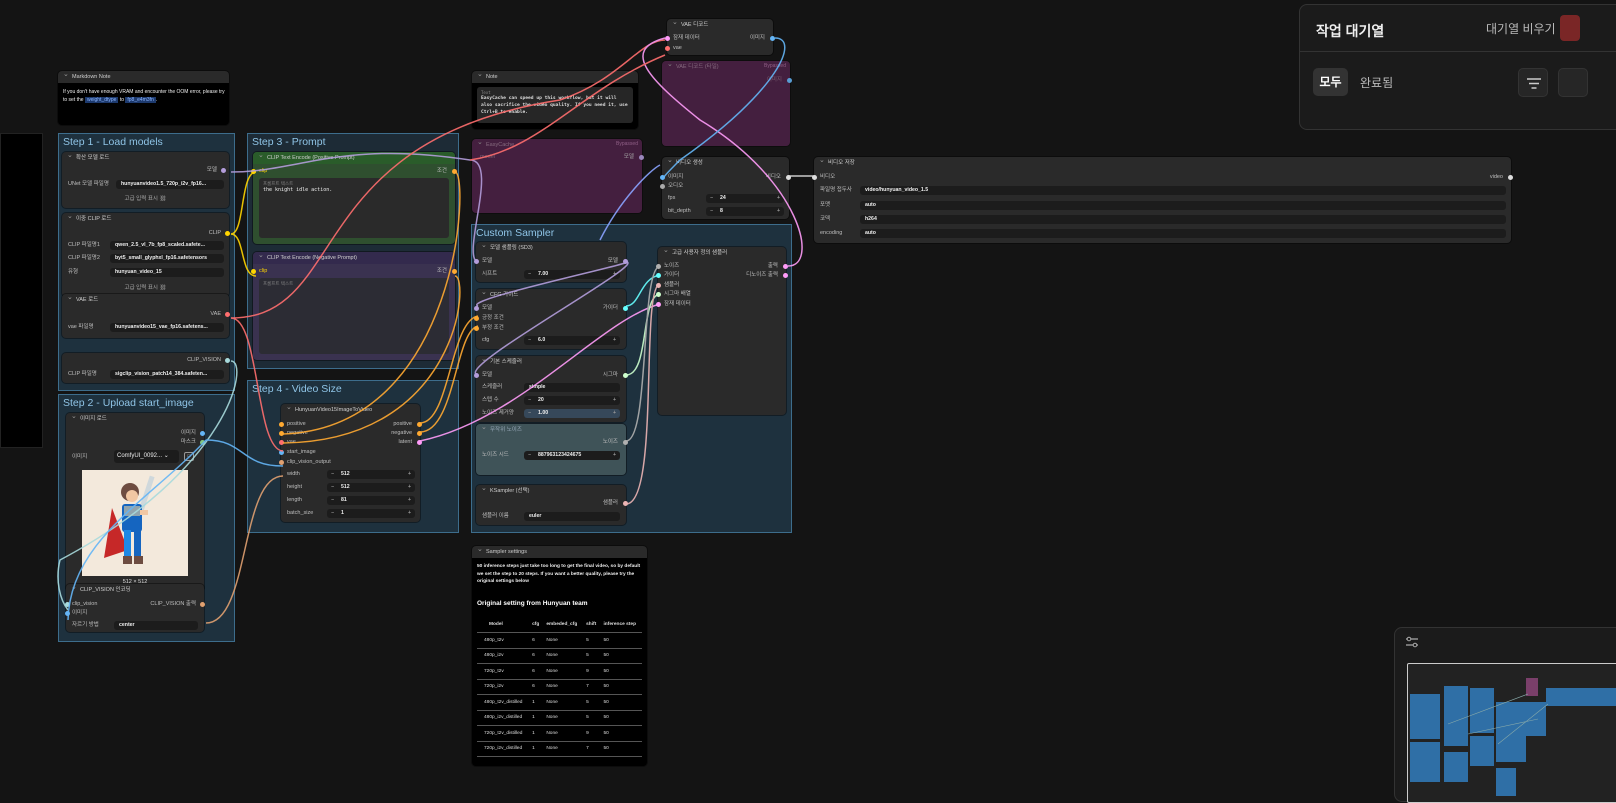 This screenshot has width=1616, height=803. Describe the element at coordinates (371, 513) in the screenshot. I see `batch-input: − 1 +` at that location.